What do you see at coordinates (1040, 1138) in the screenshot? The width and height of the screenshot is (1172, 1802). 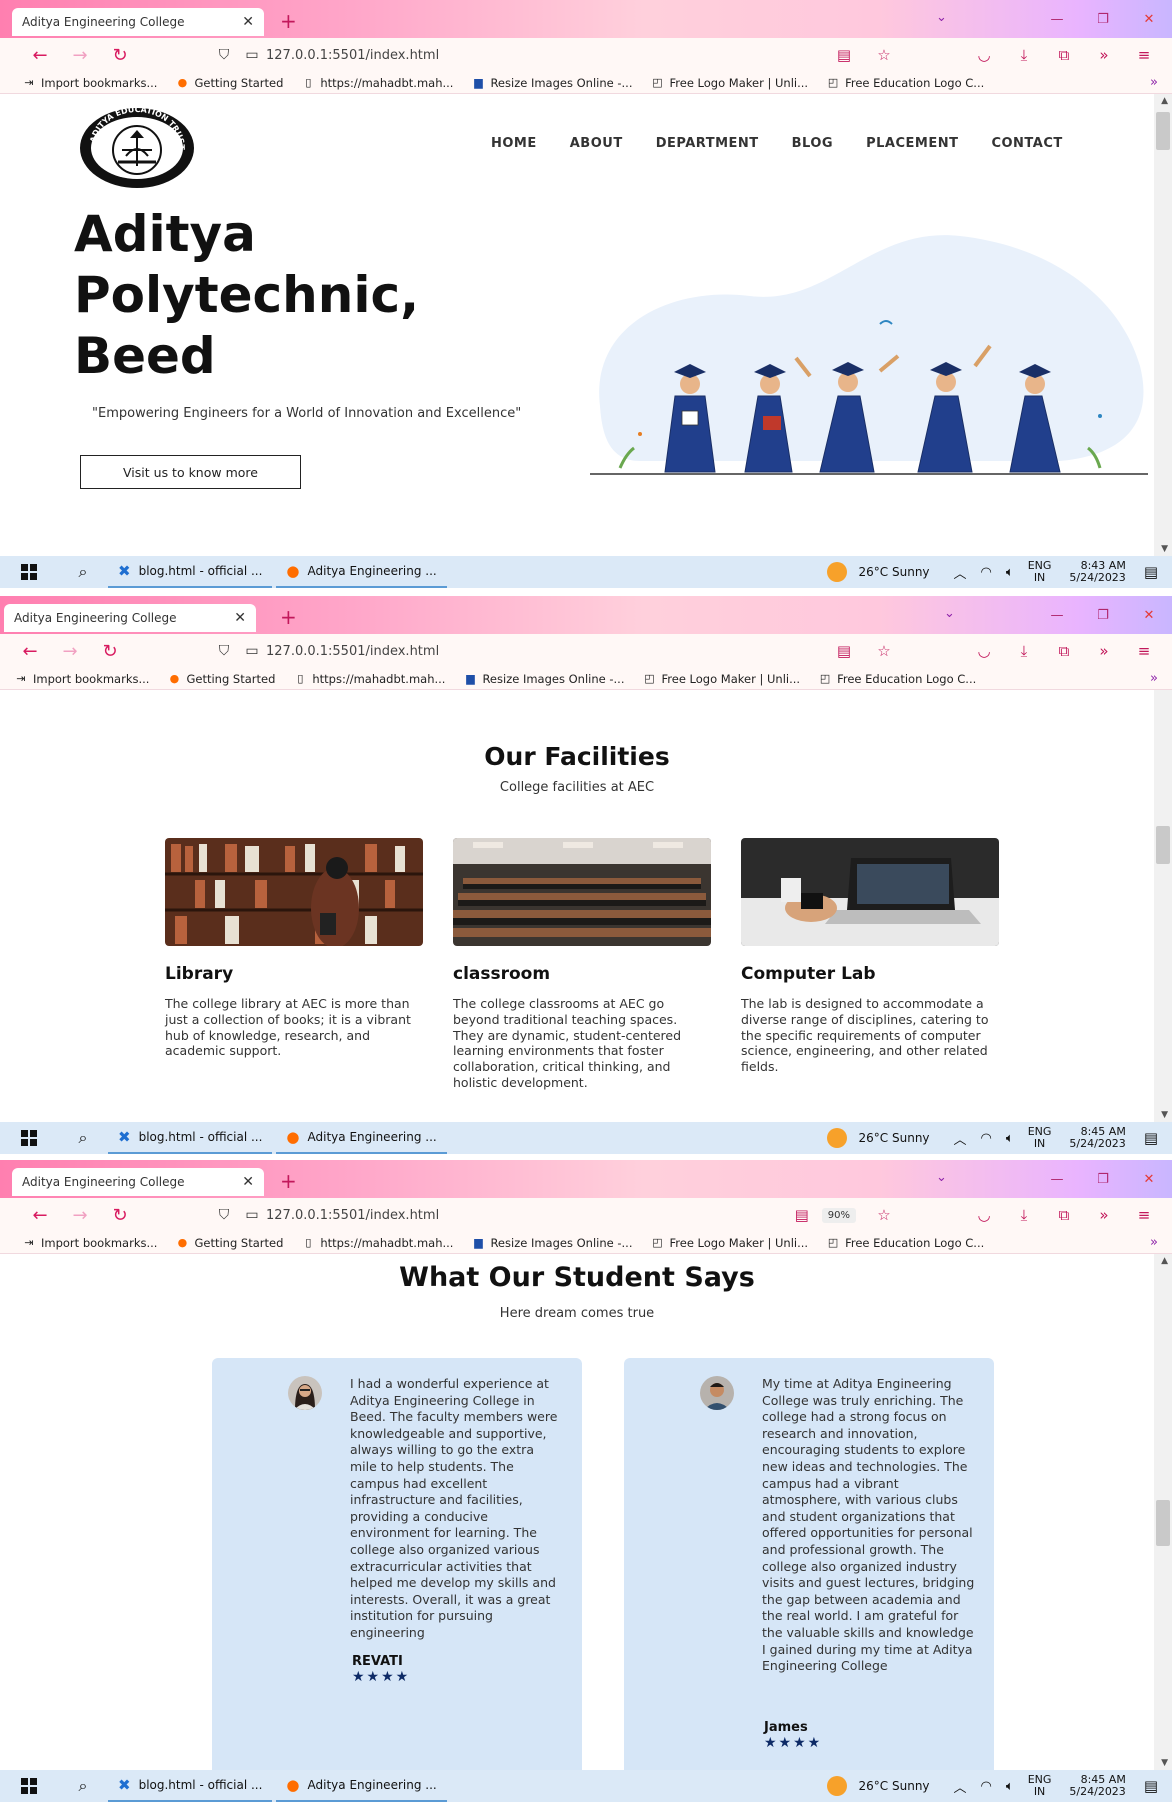 I see `language-indicator: ENG IN` at bounding box center [1040, 1138].